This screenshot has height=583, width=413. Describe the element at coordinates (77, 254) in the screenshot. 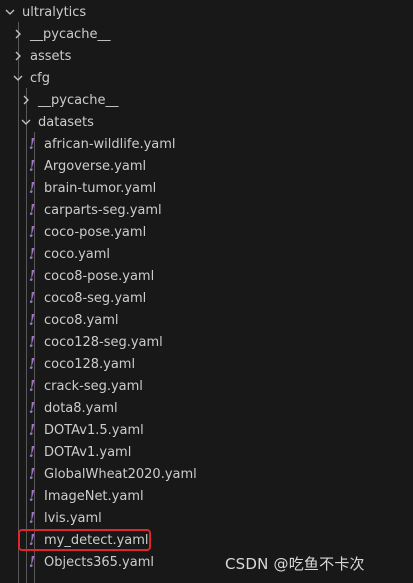

I see `file-label: coco.yaml` at that location.